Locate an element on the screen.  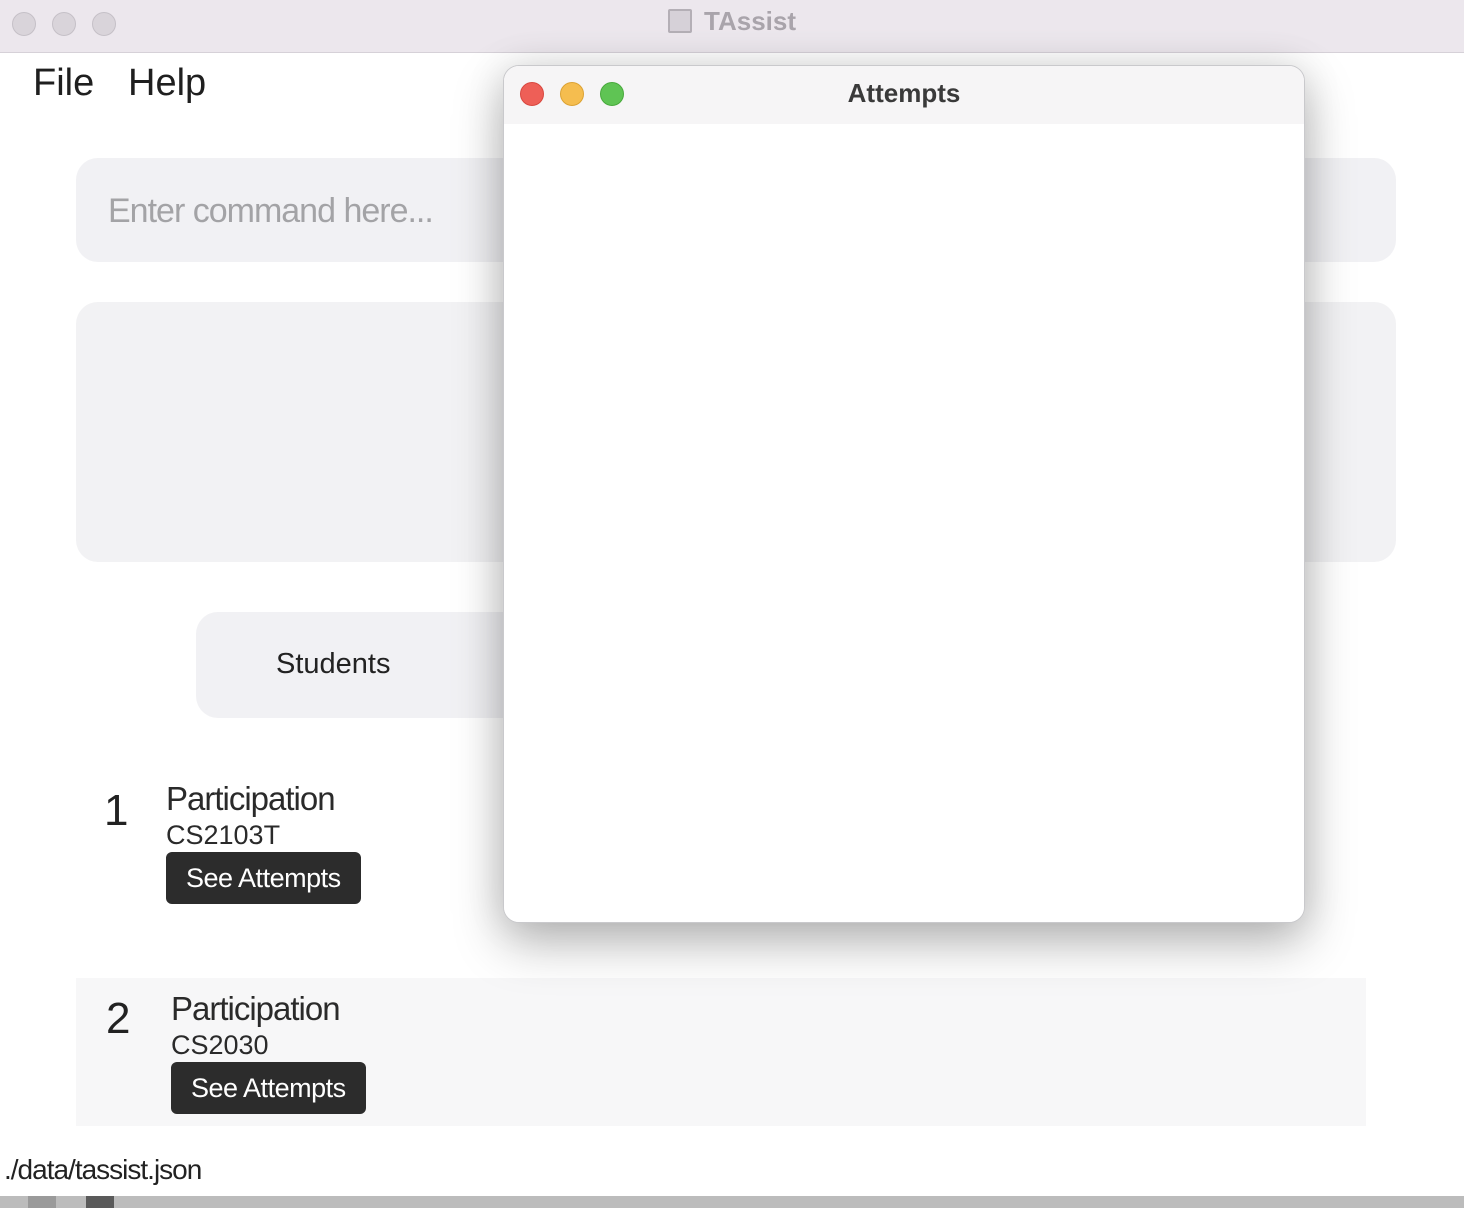
tab-students-label: Students is located at coordinates (333, 664).